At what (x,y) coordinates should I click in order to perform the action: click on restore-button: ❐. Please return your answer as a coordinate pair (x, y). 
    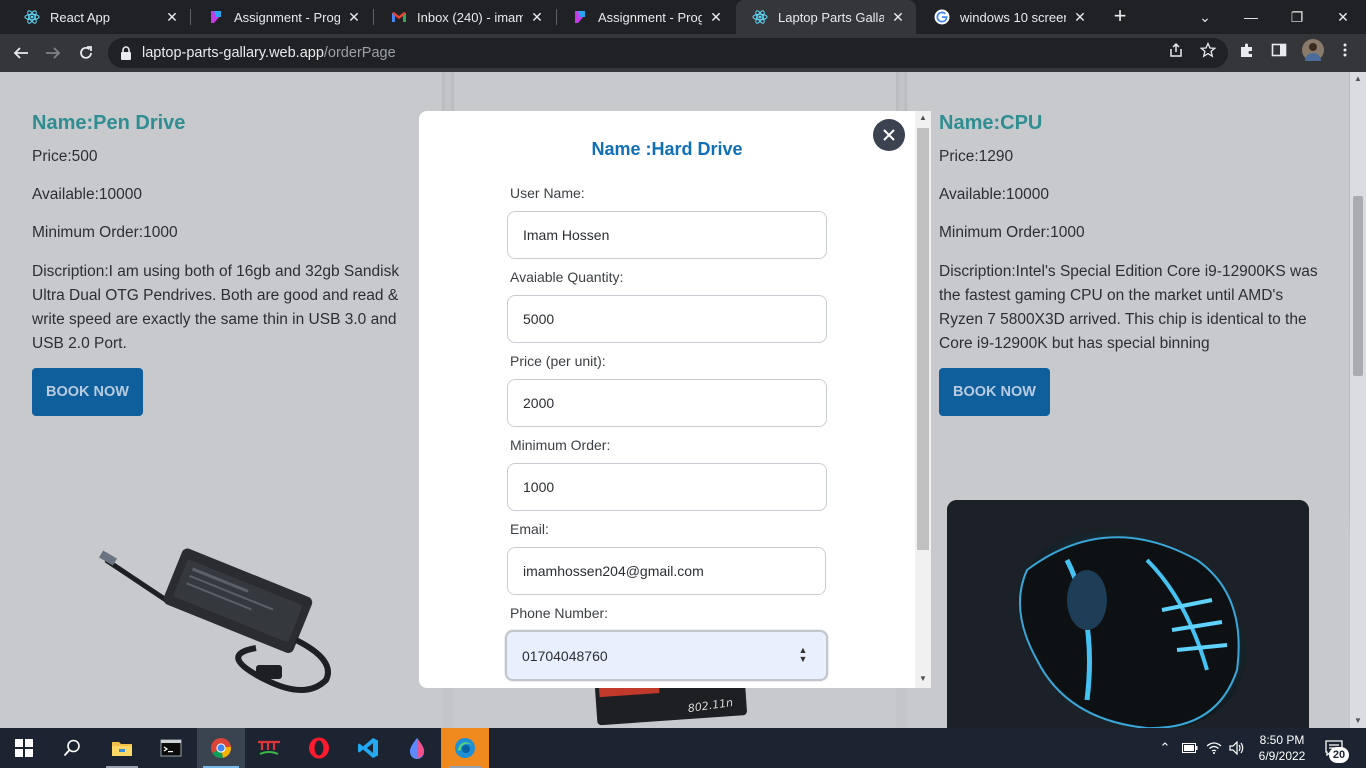
    Looking at the image, I should click on (1297, 17).